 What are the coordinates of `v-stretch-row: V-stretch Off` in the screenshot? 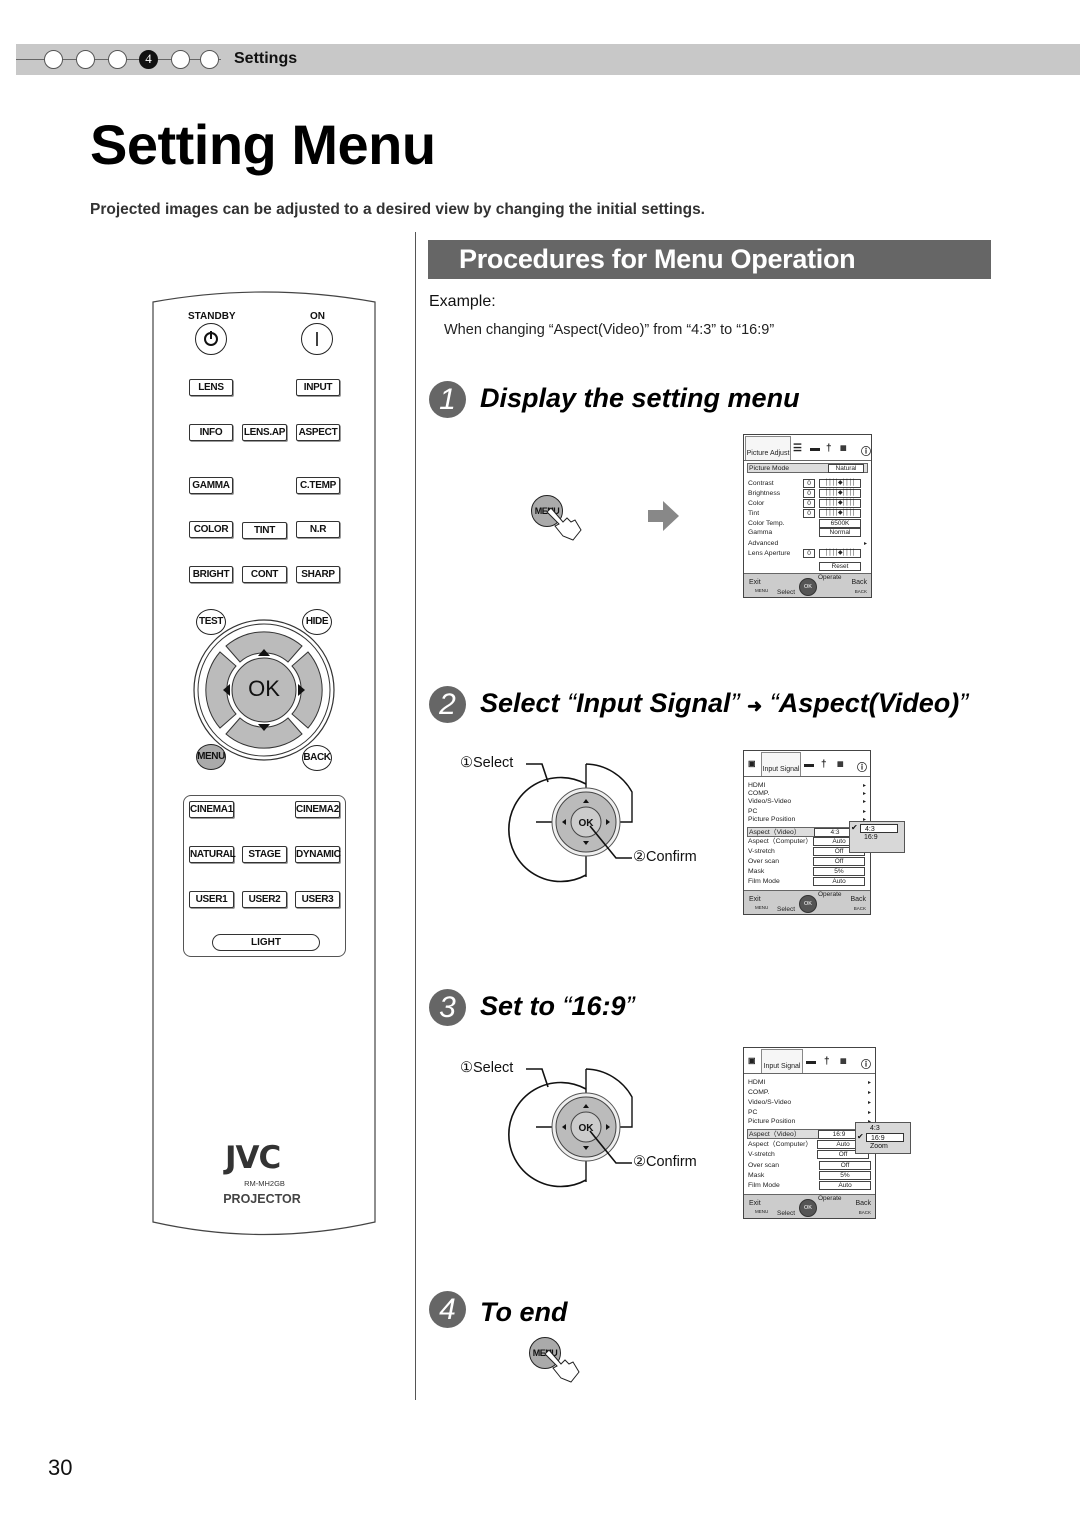 It's located at (809, 1155).